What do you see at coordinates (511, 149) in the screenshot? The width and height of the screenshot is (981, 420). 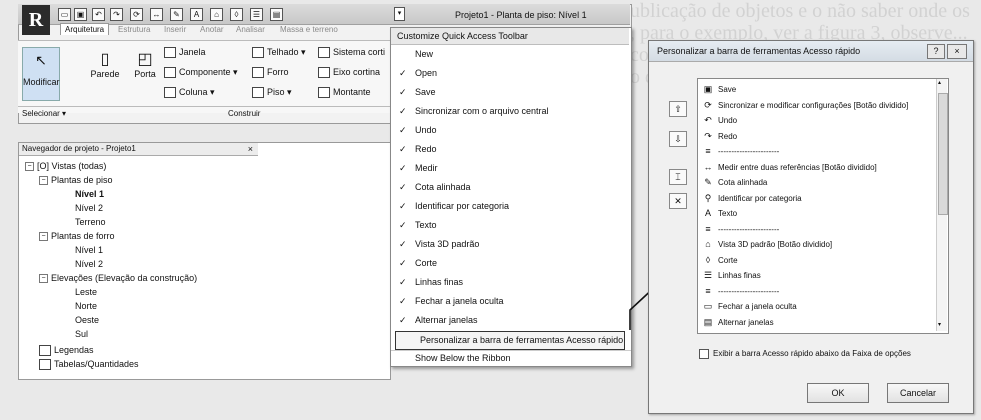 I see `menu-item-redo: ✓ Redo` at bounding box center [511, 149].